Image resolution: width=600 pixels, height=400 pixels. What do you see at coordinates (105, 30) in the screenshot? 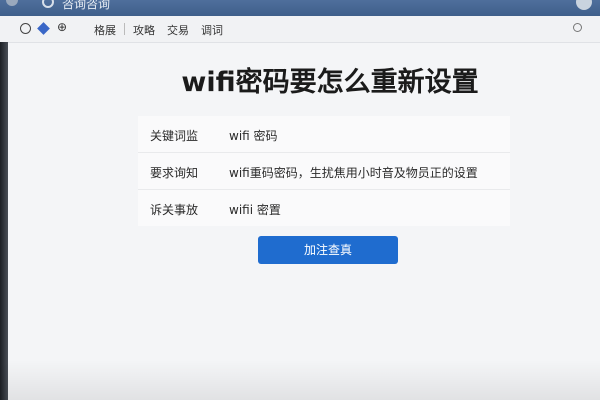
I see `toolbar-item-format: 格展` at bounding box center [105, 30].